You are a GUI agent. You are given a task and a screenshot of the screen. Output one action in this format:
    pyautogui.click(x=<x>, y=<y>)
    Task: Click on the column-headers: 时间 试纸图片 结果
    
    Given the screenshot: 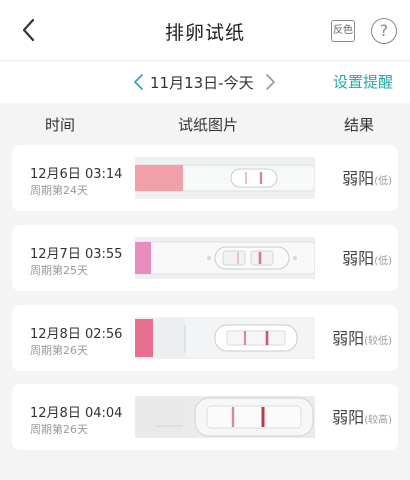 What is the action you would take?
    pyautogui.click(x=205, y=122)
    